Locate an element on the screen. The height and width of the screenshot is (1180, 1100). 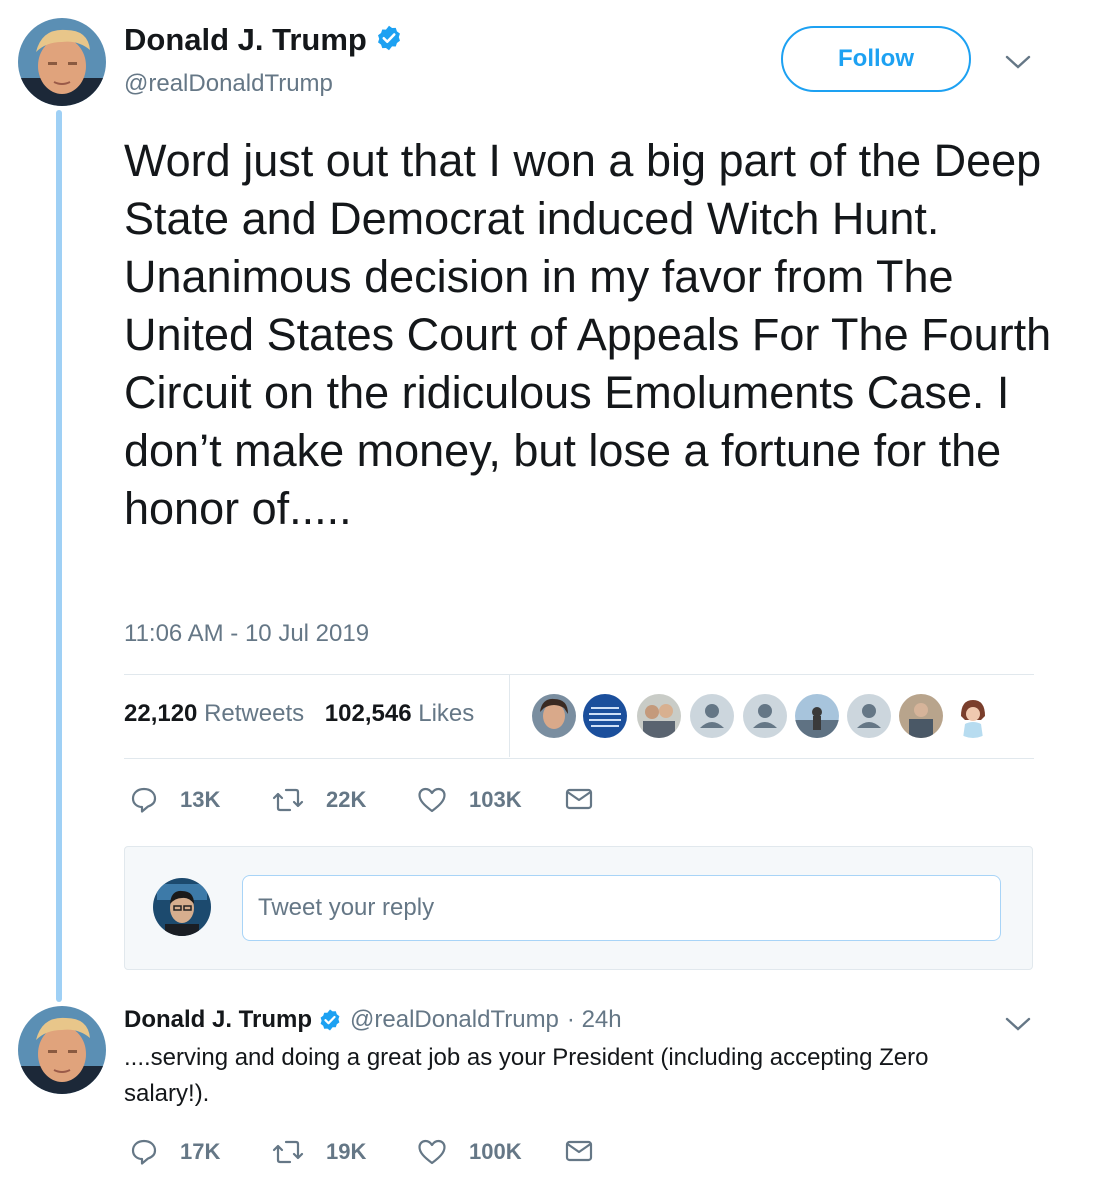
reply-action-button: 17K is located at coordinates (175, 1152).